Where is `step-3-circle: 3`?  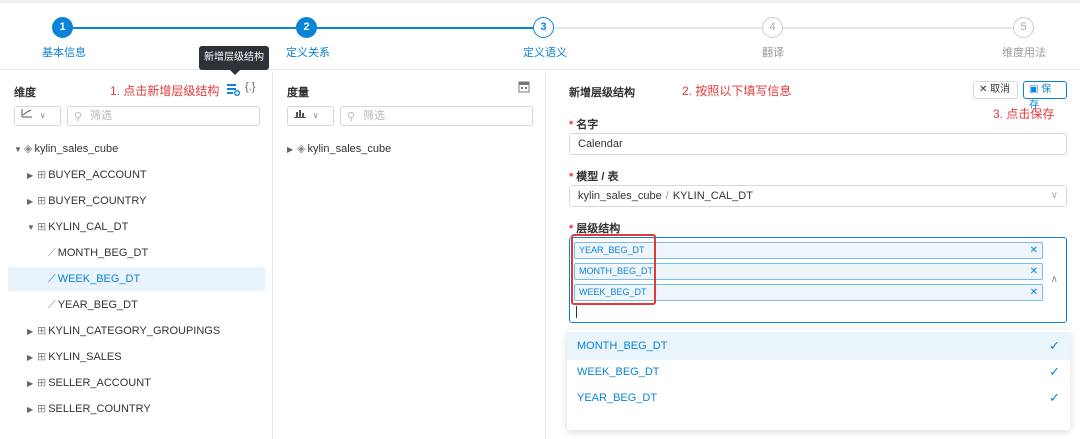
step-3-circle: 3 is located at coordinates (543, 27).